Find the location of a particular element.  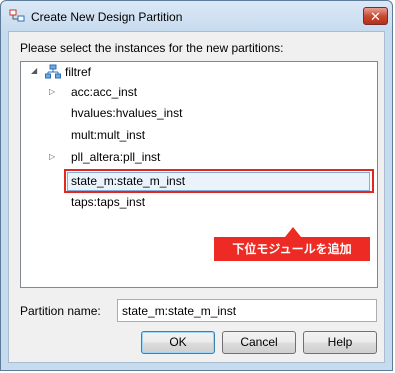

annotation-pointer is located at coordinates (293, 232).